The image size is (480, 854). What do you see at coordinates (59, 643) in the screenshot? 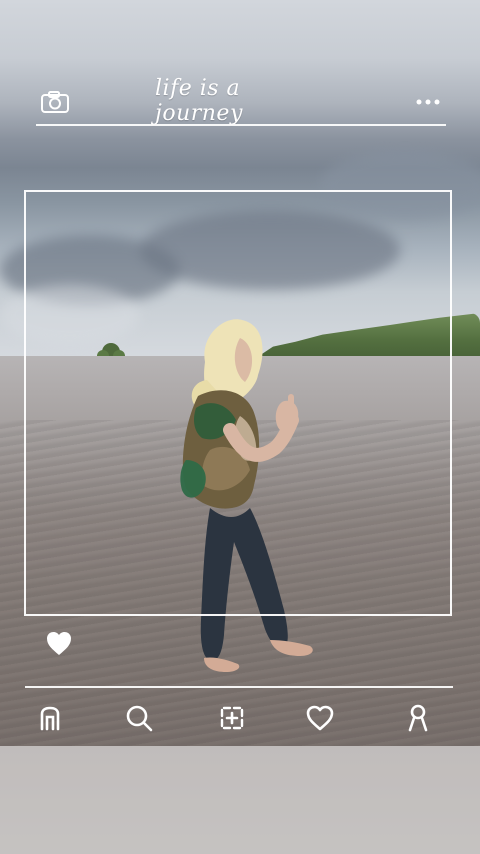
I see `heart-filled-icon` at bounding box center [59, 643].